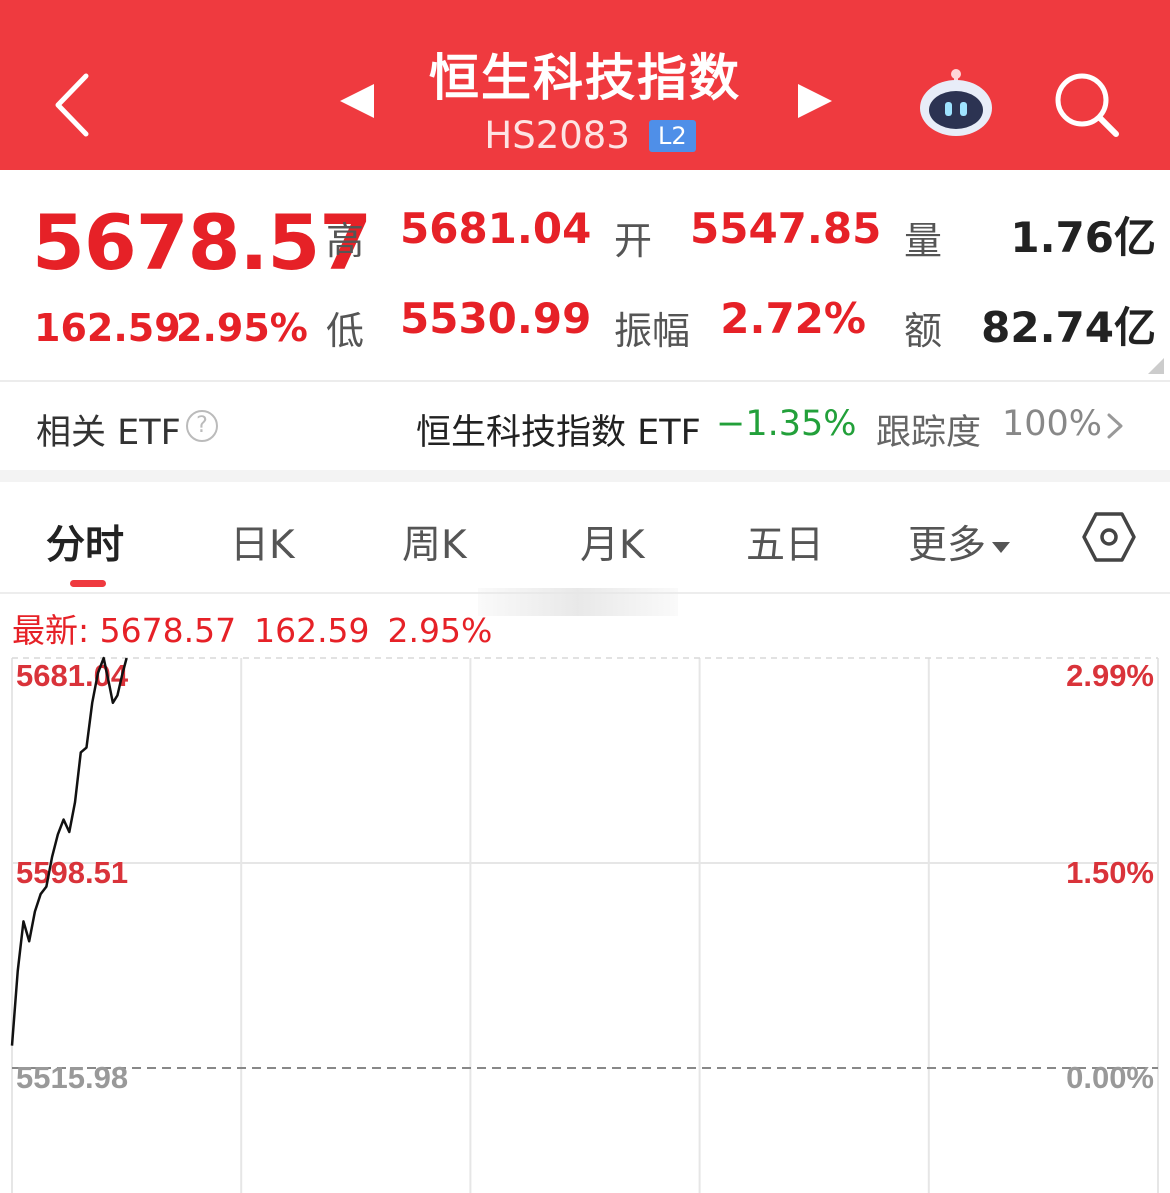  Describe the element at coordinates (69, 851) in the screenshot. I see `price-line` at that location.